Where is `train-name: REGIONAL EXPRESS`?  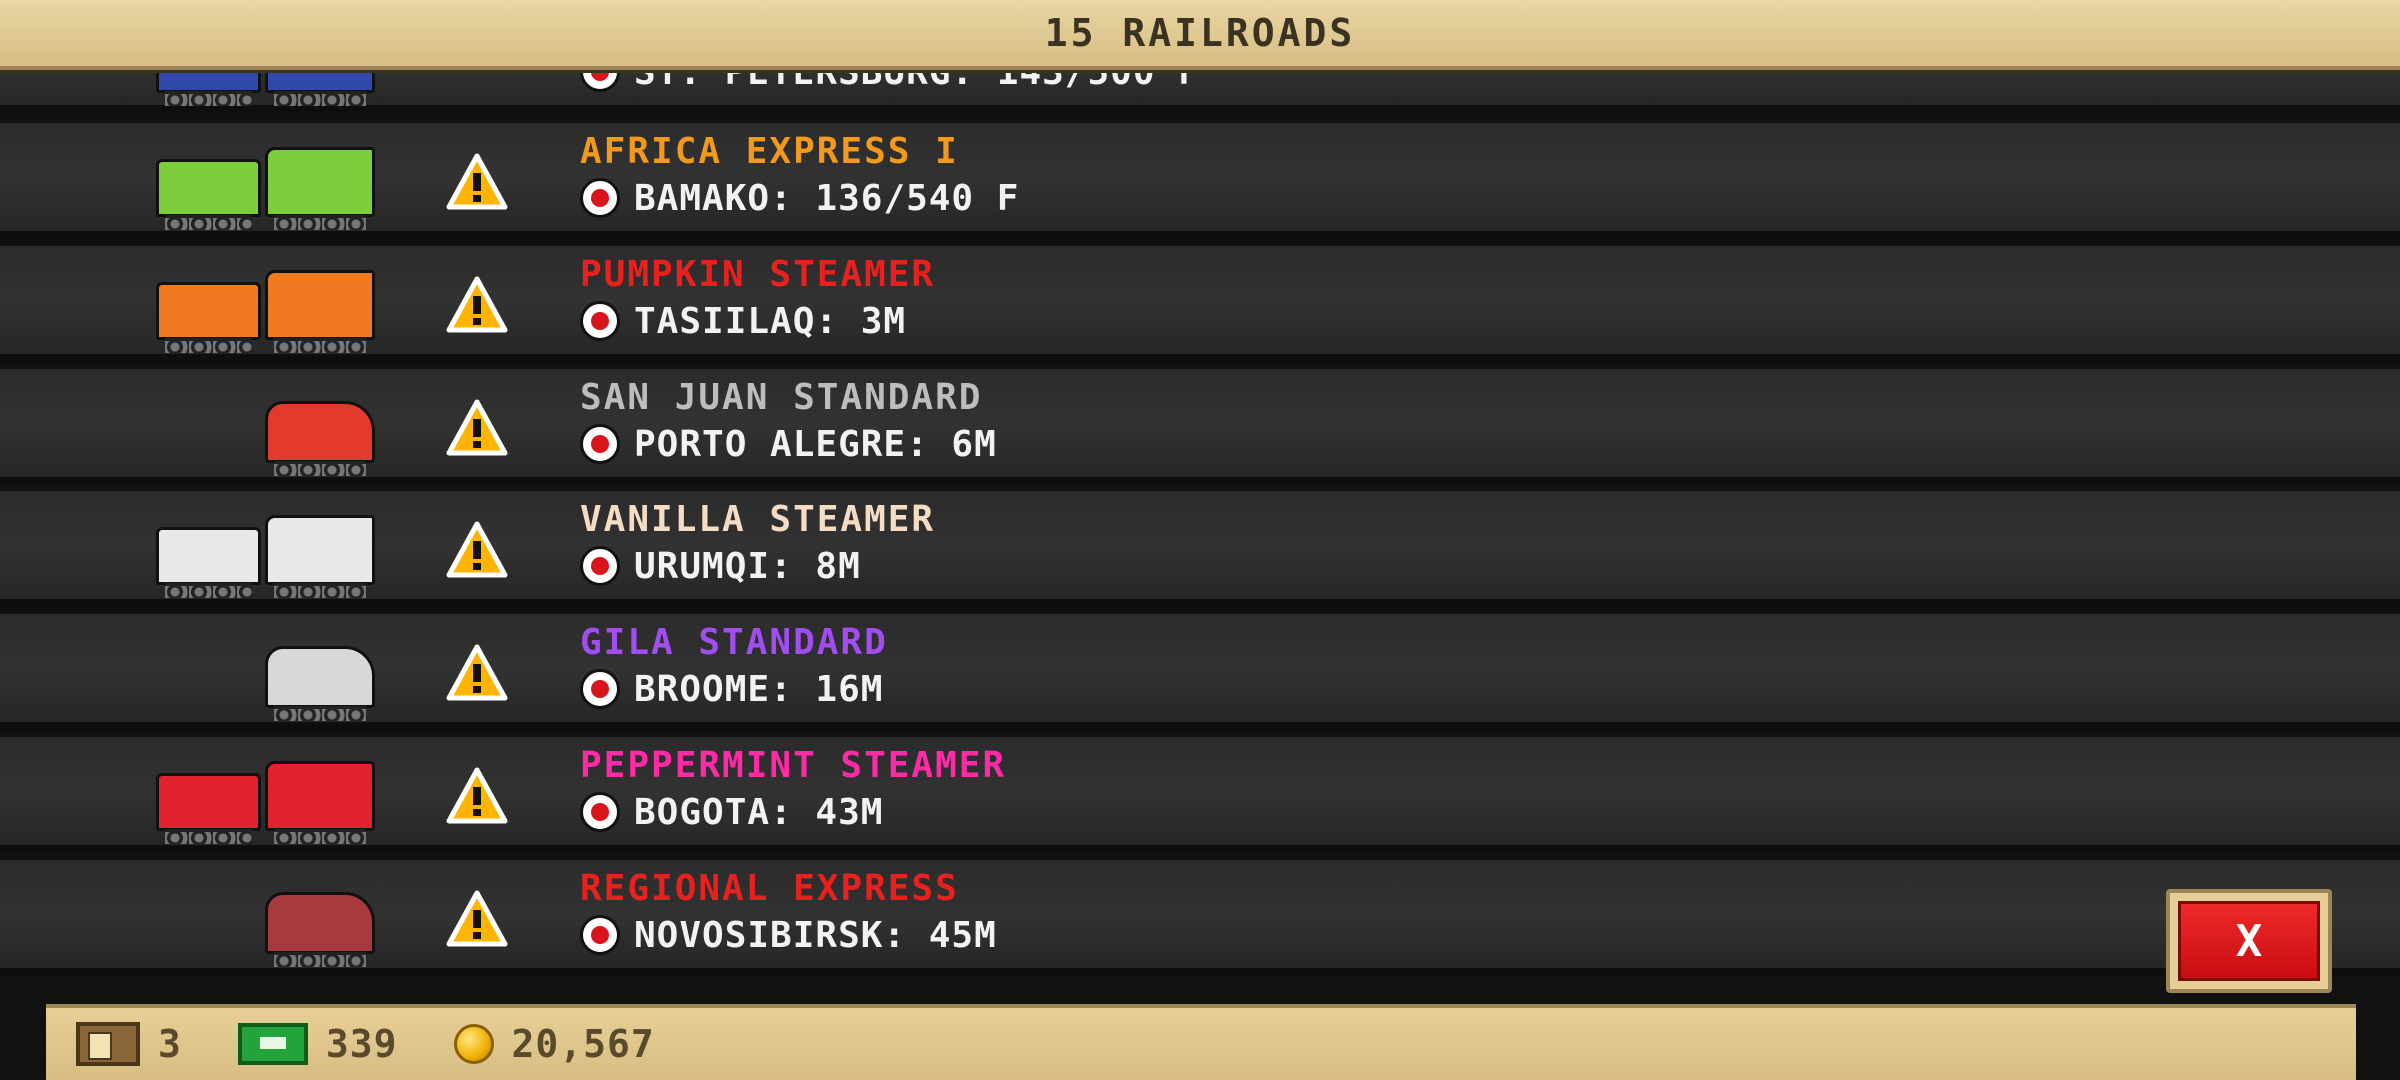 train-name: REGIONAL EXPRESS is located at coordinates (769, 888).